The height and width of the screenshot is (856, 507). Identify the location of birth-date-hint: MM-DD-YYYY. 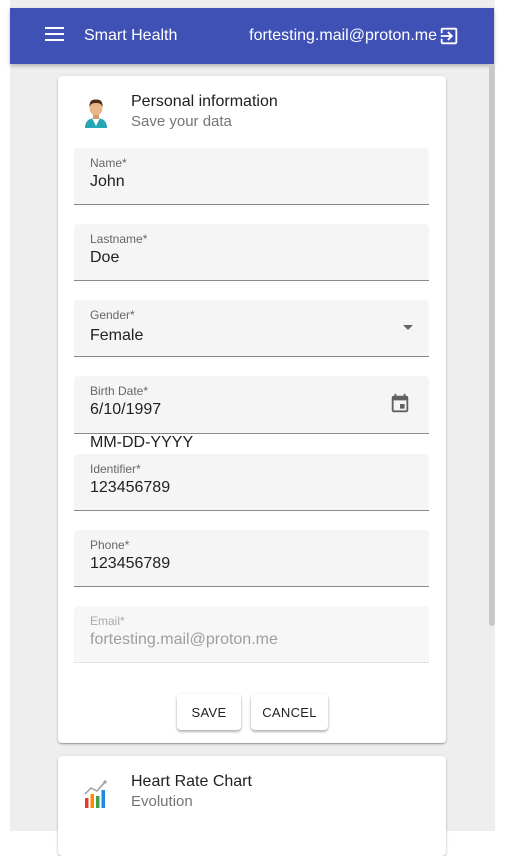
(142, 442).